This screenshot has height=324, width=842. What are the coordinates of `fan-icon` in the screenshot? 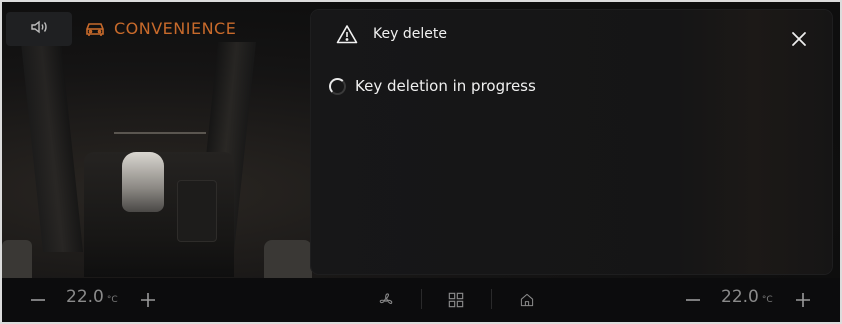 It's located at (386, 300).